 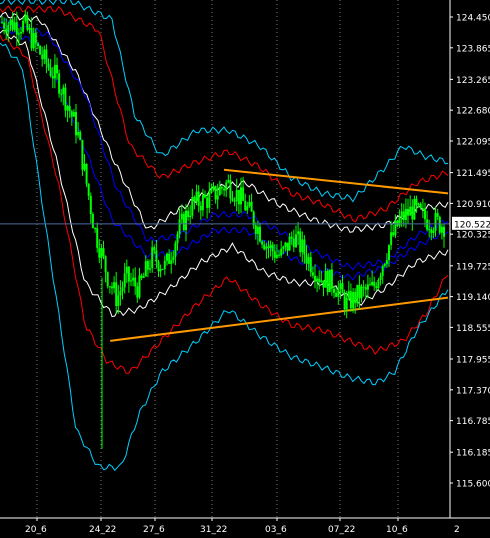 What do you see at coordinates (36, 530) in the screenshot?
I see `x-tick-label: 20_6` at bounding box center [36, 530].